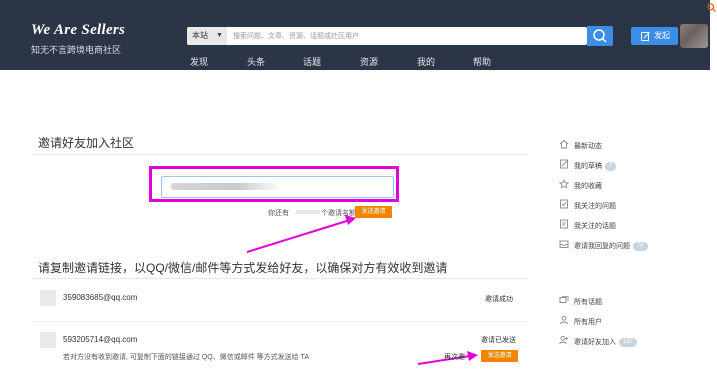  What do you see at coordinates (100, 339) in the screenshot?
I see `invite-row-email: 593205714@qq.com` at bounding box center [100, 339].